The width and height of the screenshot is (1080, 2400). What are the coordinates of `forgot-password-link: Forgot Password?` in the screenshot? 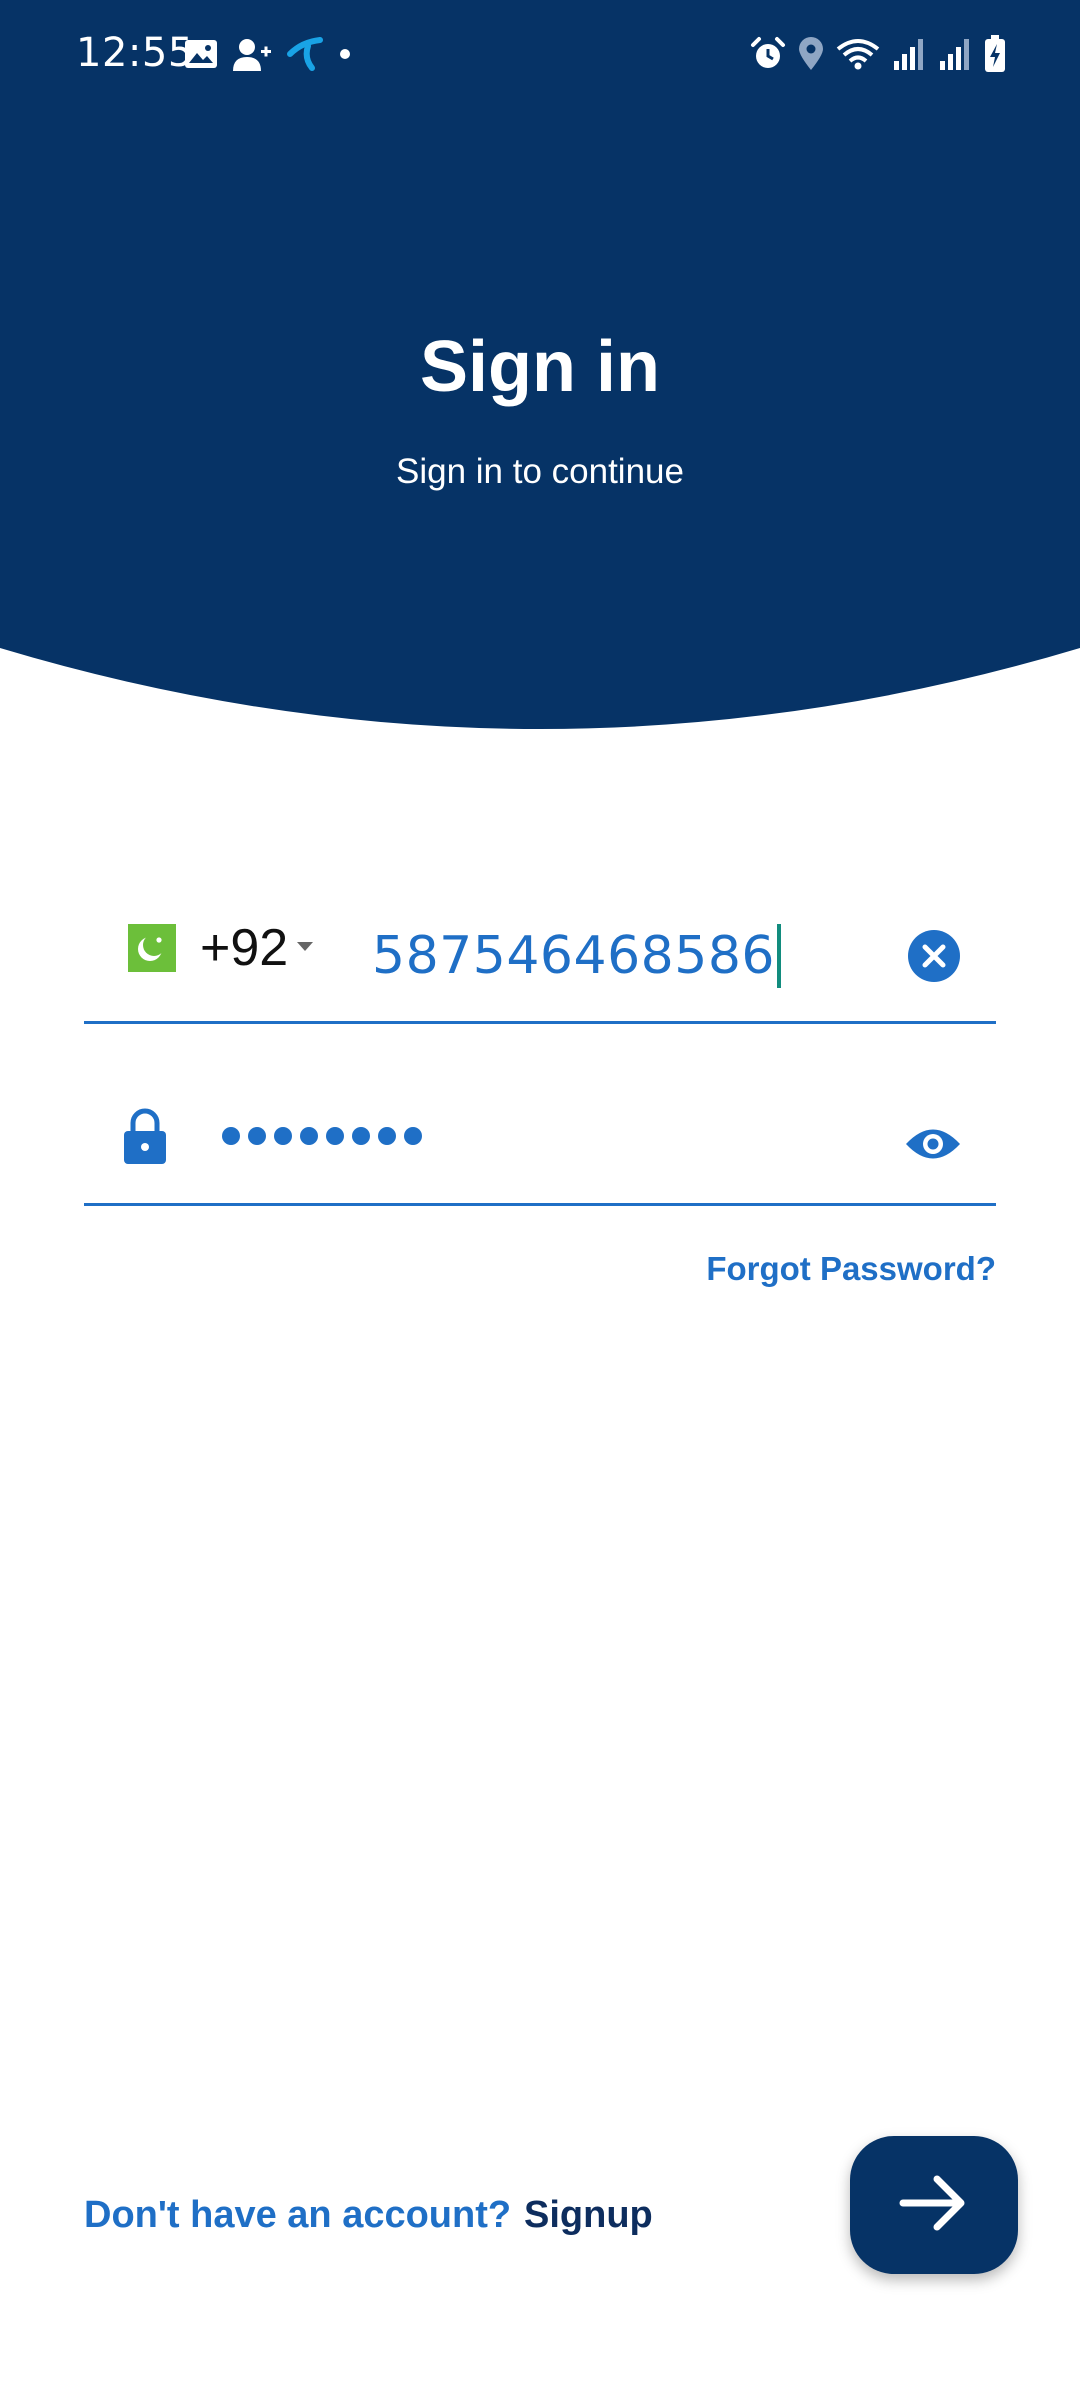 It's located at (851, 1269).